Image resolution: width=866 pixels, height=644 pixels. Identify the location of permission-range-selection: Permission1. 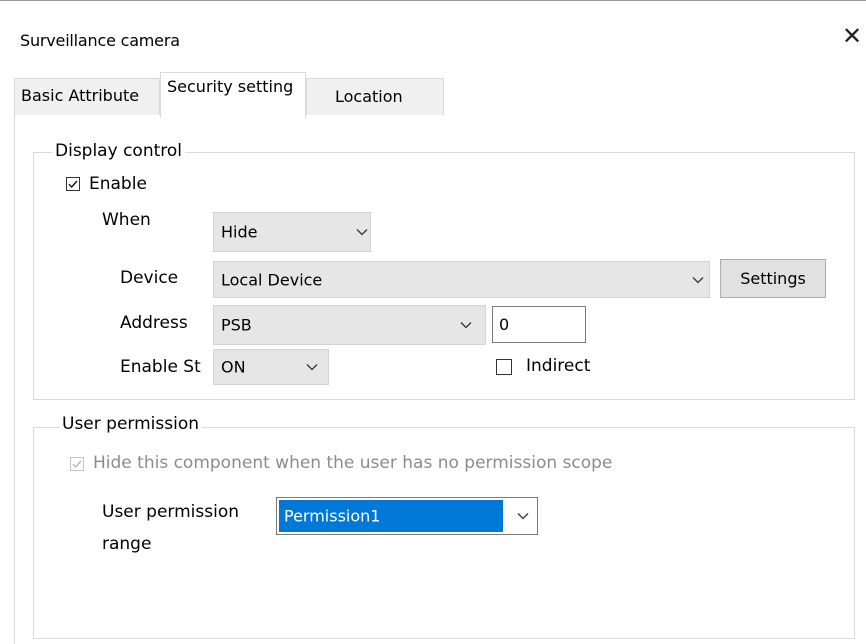
(391, 516).